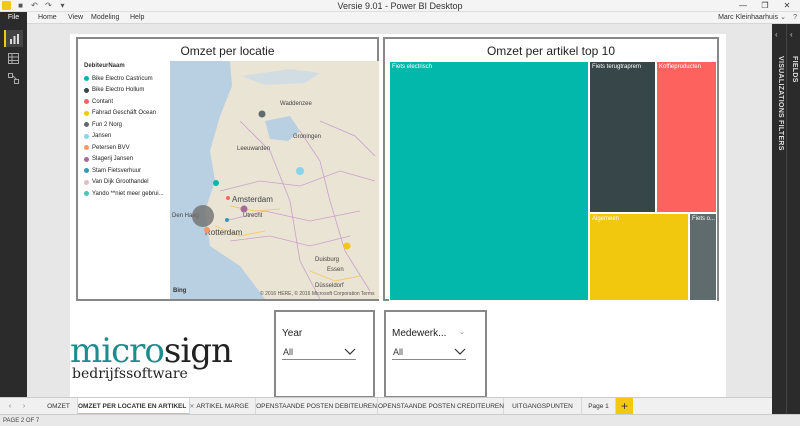 The width and height of the screenshot is (800, 426). Describe the element at coordinates (795, 18) in the screenshot. I see `help-icon: ?` at that location.